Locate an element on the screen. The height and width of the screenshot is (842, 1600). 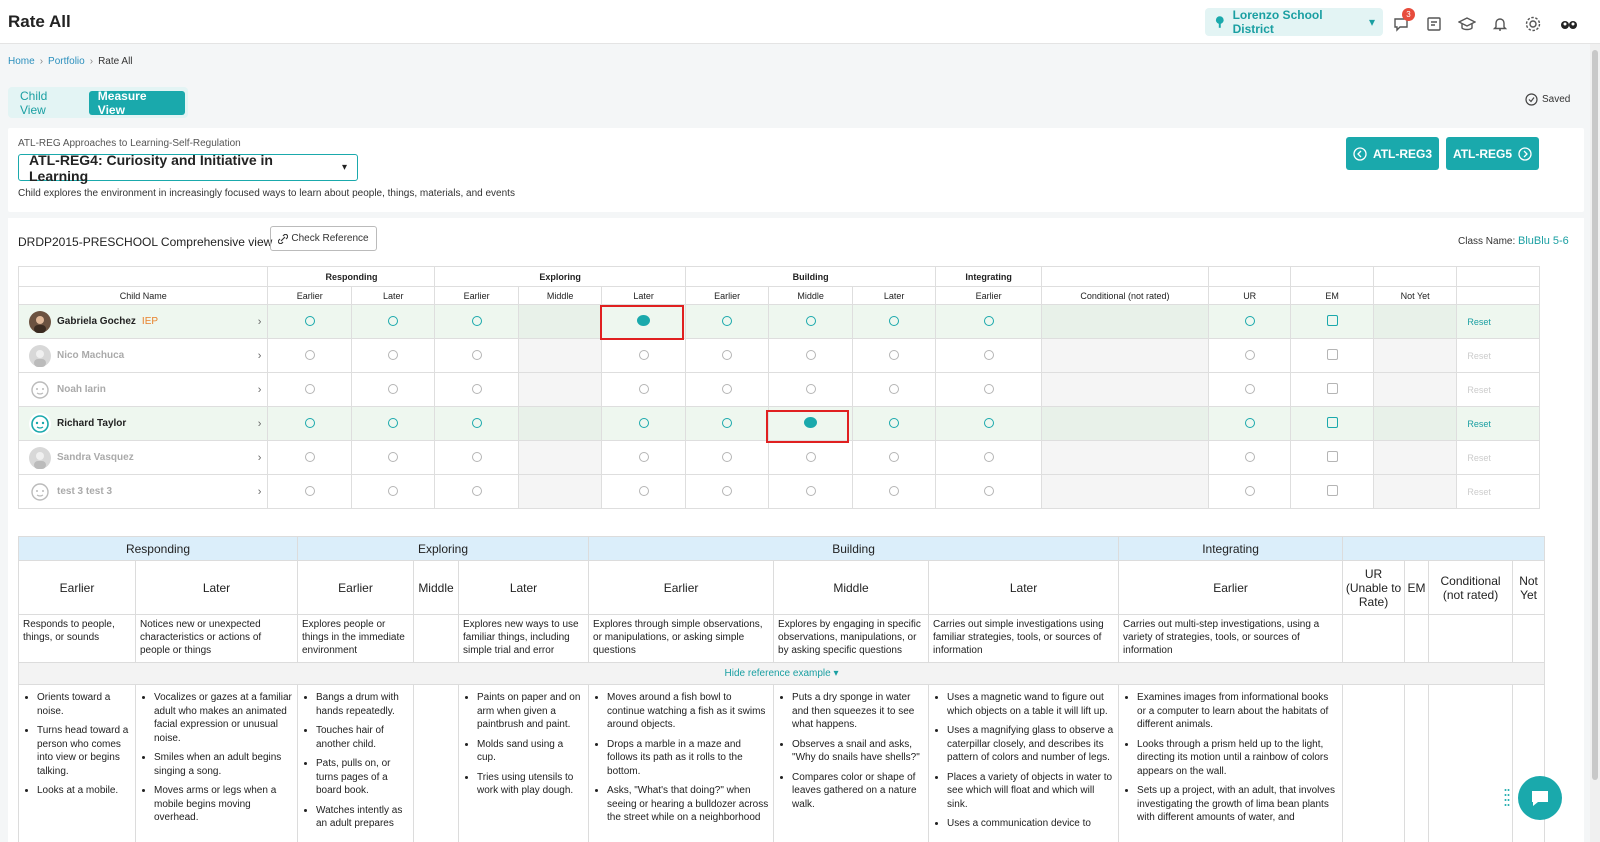
scrollbar-thumb is located at coordinates (1595, 415).